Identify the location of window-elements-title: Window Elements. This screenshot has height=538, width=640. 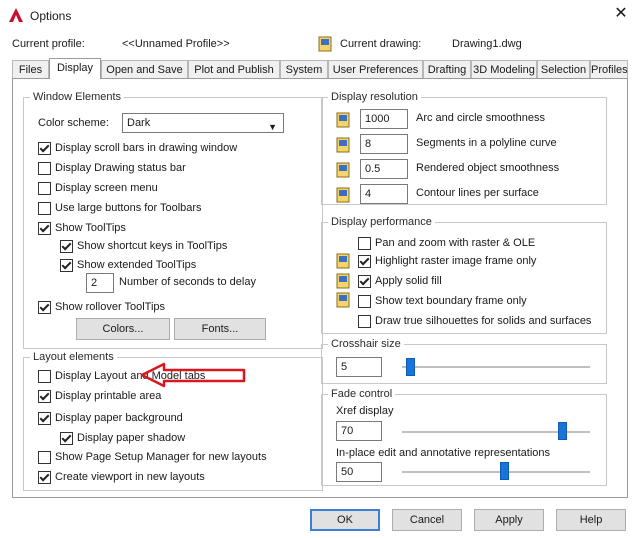
(77, 97).